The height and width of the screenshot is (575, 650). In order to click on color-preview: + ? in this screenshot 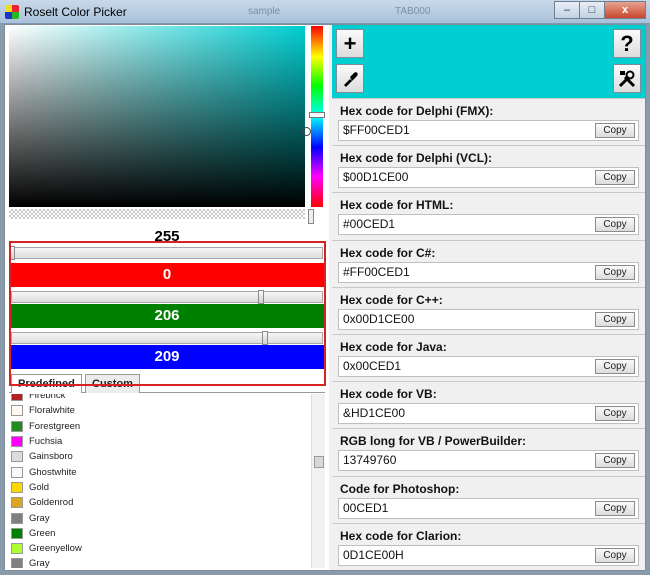, I will do `click(488, 61)`.